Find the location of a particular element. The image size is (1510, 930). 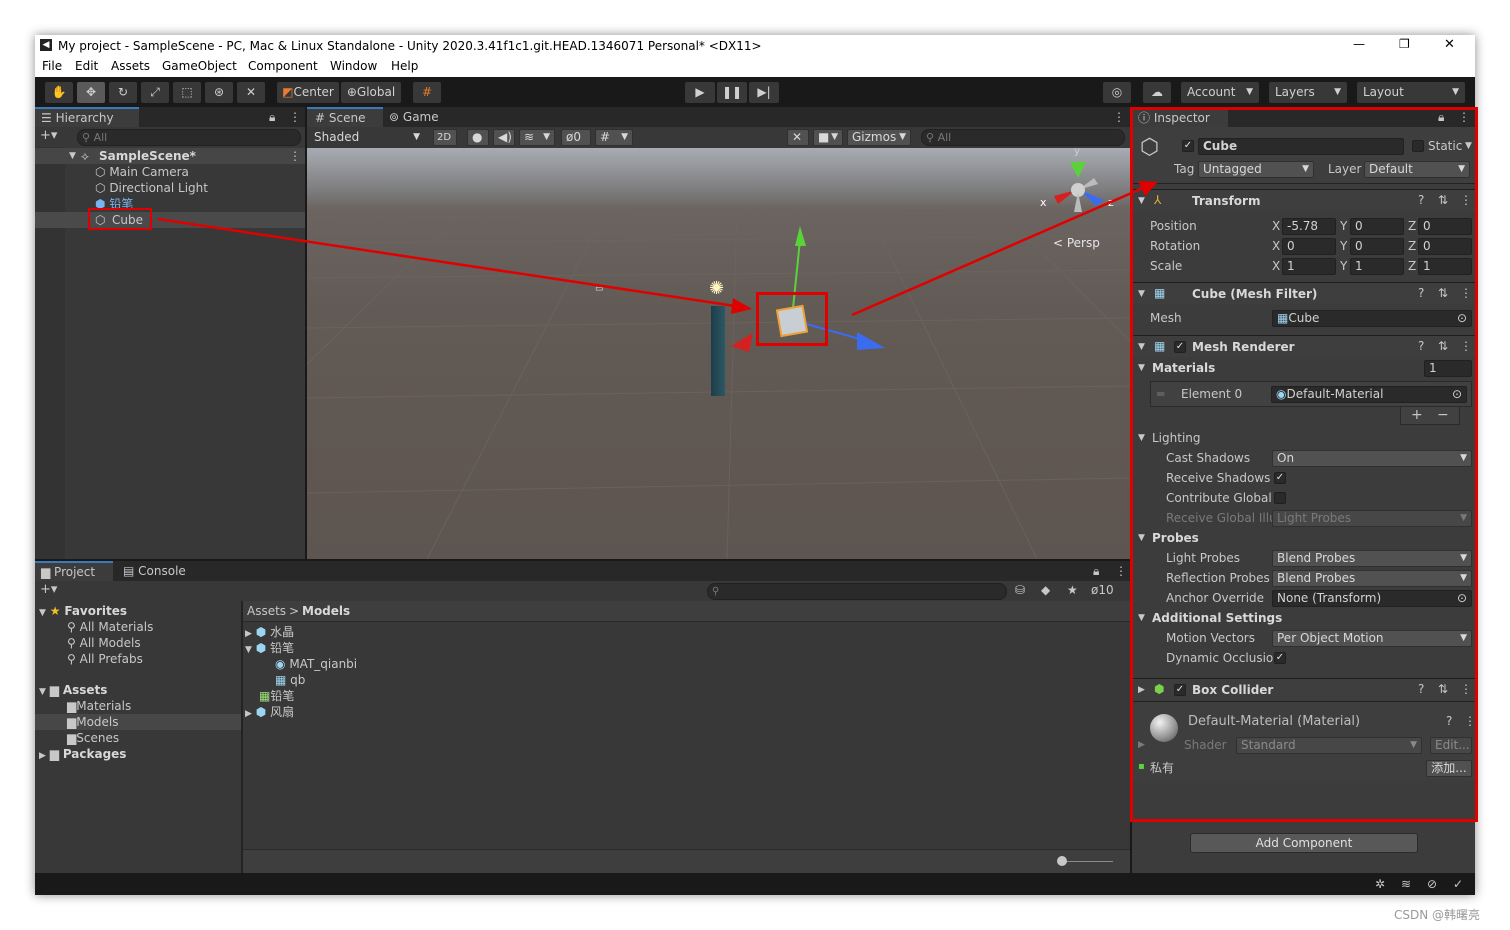

lighting-toggle-icon: ● is located at coordinates (478, 137).